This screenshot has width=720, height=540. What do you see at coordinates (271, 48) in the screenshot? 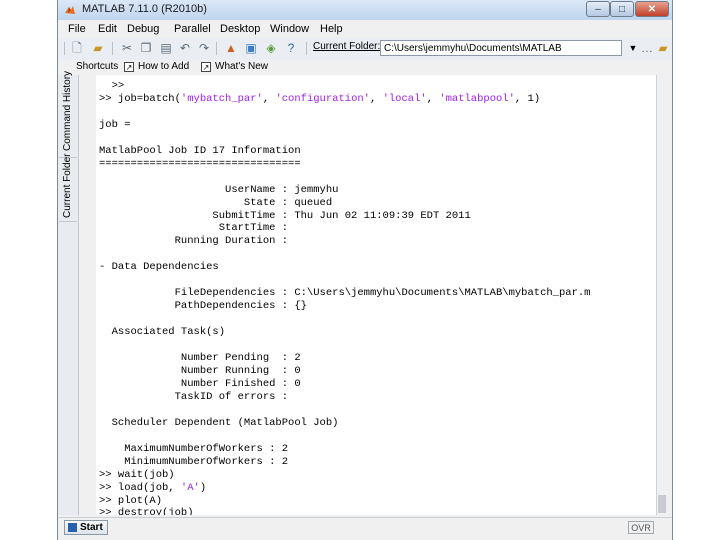
I see `profiler-icon: ◈` at bounding box center [271, 48].